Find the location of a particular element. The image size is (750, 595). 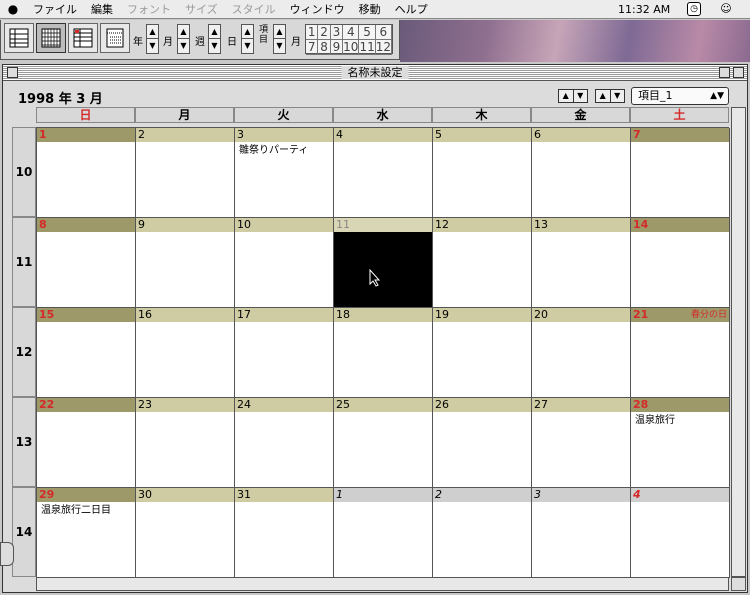

week-number: 12 is located at coordinates (24, 352).